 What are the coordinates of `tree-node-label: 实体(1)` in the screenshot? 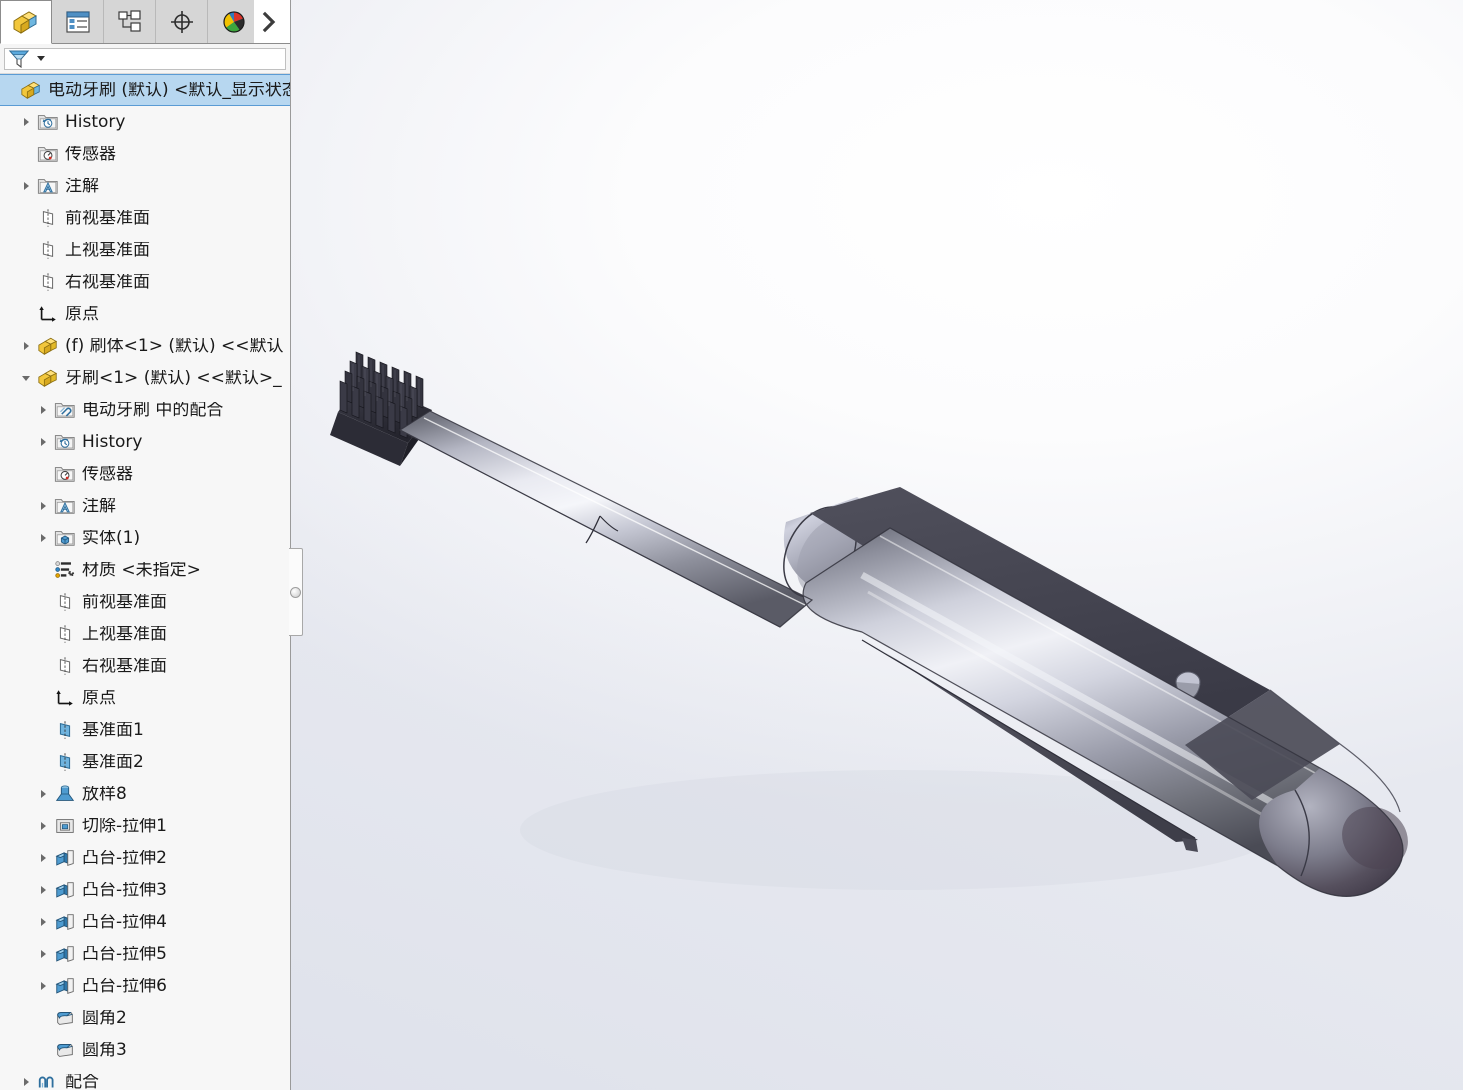 It's located at (111, 538).